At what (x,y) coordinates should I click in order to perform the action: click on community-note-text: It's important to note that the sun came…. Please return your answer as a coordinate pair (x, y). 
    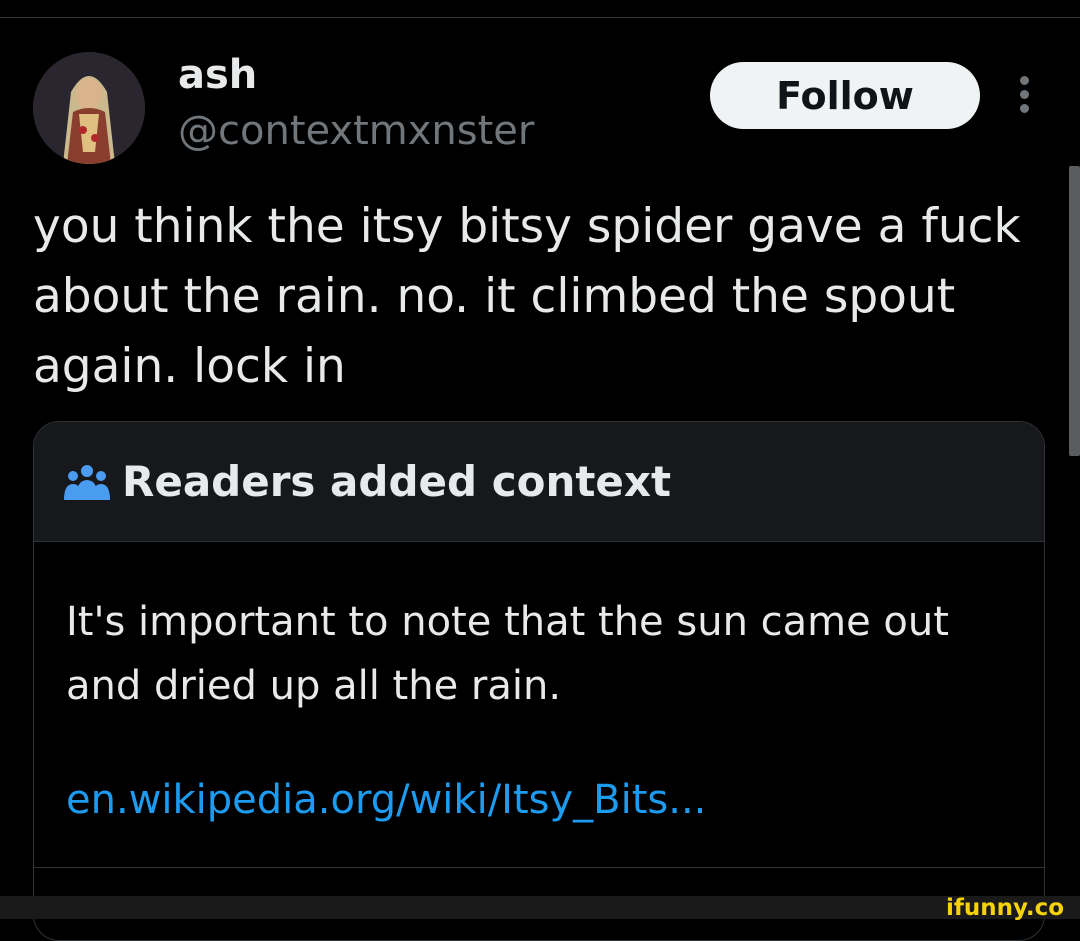
    Looking at the image, I should click on (507, 654).